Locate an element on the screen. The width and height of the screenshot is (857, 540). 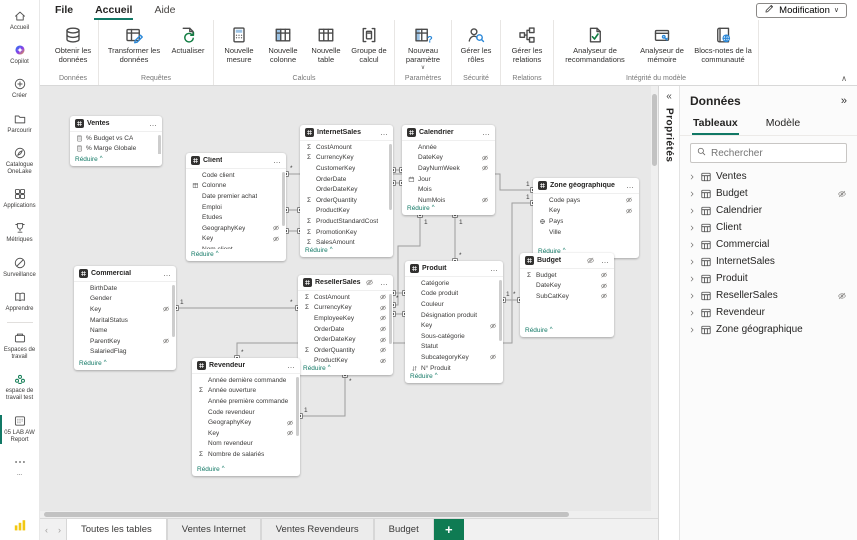
rail-item-05-lab-aw-report: 05 LAB AW Report is located at coordinates (19, 429).